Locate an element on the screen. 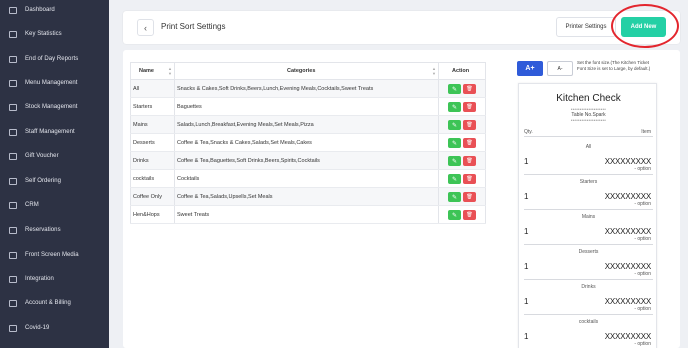 The width and height of the screenshot is (688, 348). row-name: Starters is located at coordinates (143, 107).